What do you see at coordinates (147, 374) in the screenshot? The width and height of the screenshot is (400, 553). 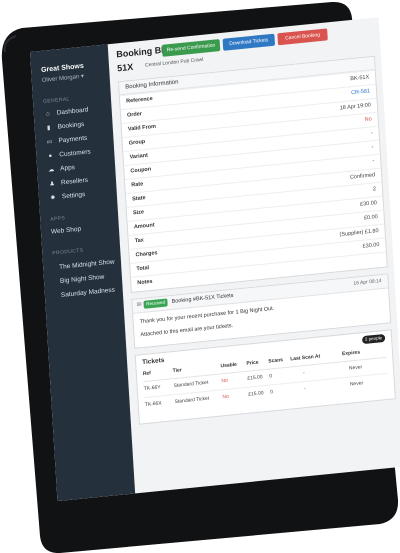 I see `column-header: Ref` at bounding box center [147, 374].